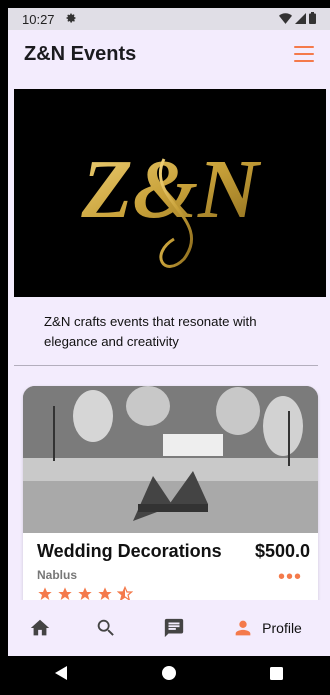  What do you see at coordinates (169, 54) in the screenshot?
I see `app-bar: Z&N Events` at bounding box center [169, 54].